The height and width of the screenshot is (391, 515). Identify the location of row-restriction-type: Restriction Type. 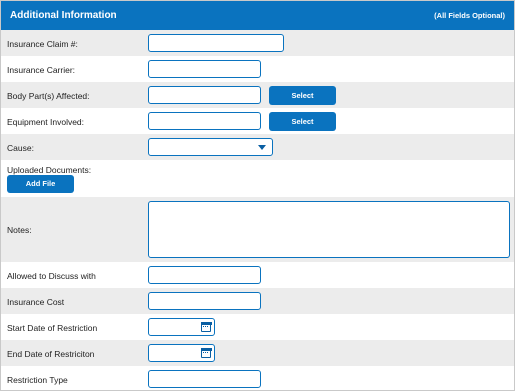
(257, 378).